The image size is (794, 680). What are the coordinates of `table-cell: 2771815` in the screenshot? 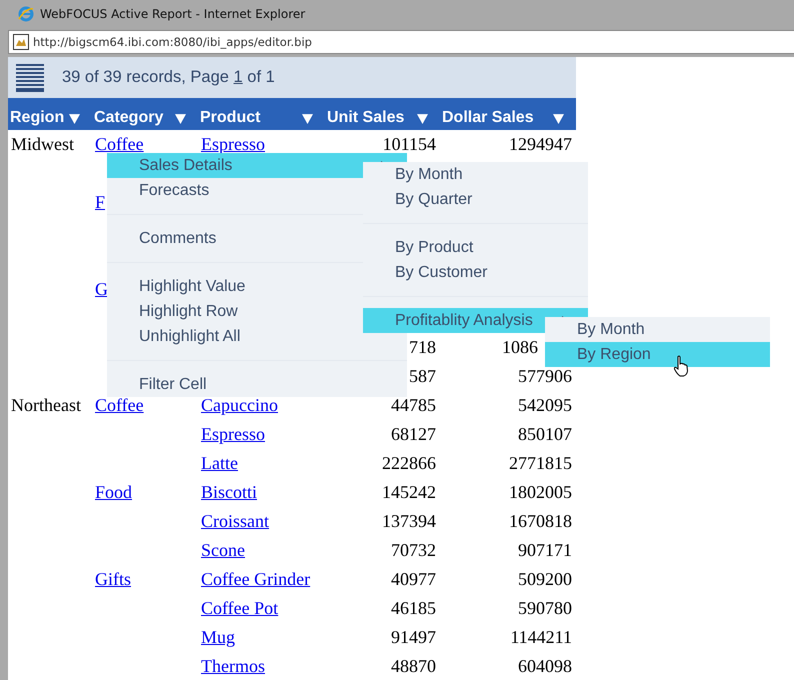 It's located at (540, 463).